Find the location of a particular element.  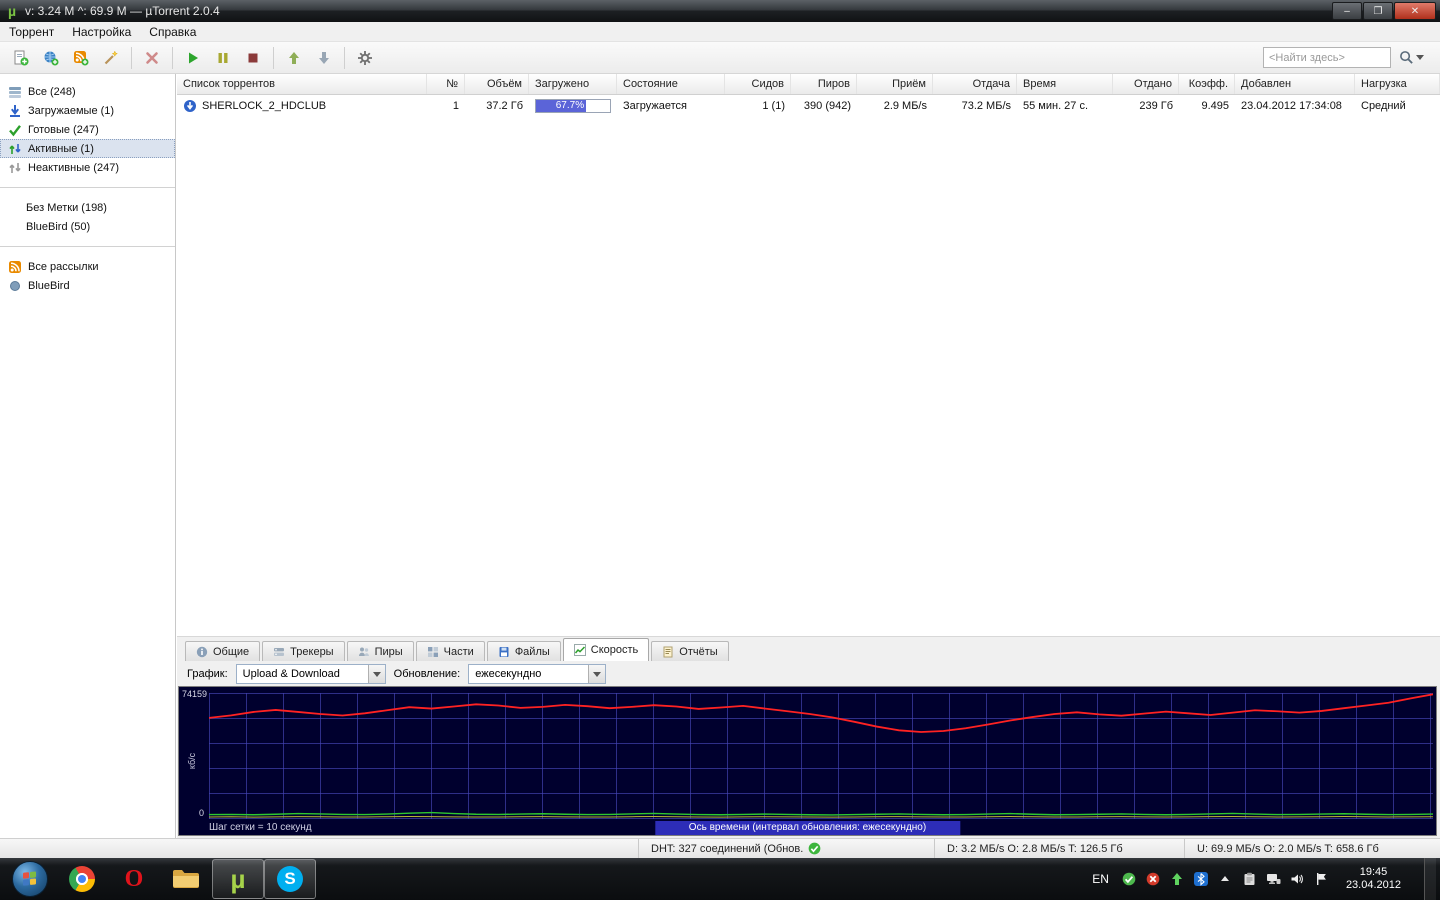

tab-pieces: Части is located at coordinates (450, 651).